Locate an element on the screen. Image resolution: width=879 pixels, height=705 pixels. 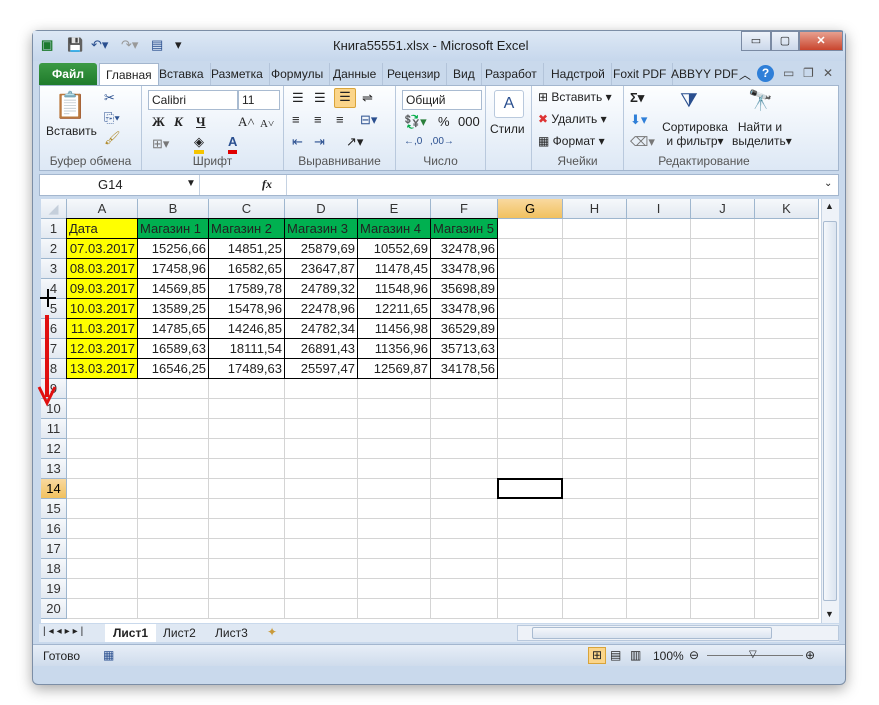
sheet-tab-1: Лист1 is located at coordinates (131, 633).